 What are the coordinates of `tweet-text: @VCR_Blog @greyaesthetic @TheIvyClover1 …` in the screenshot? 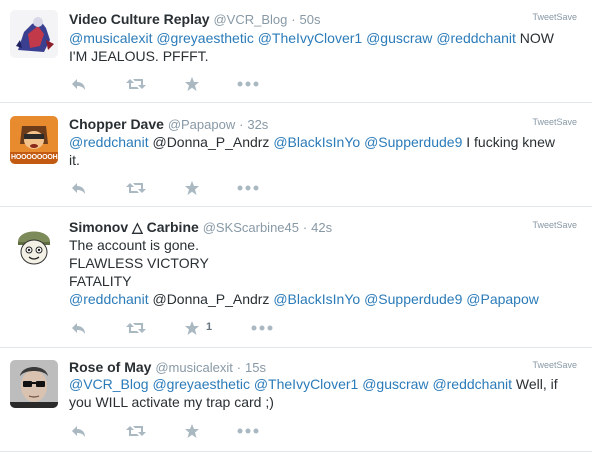 It's located at (322, 393).